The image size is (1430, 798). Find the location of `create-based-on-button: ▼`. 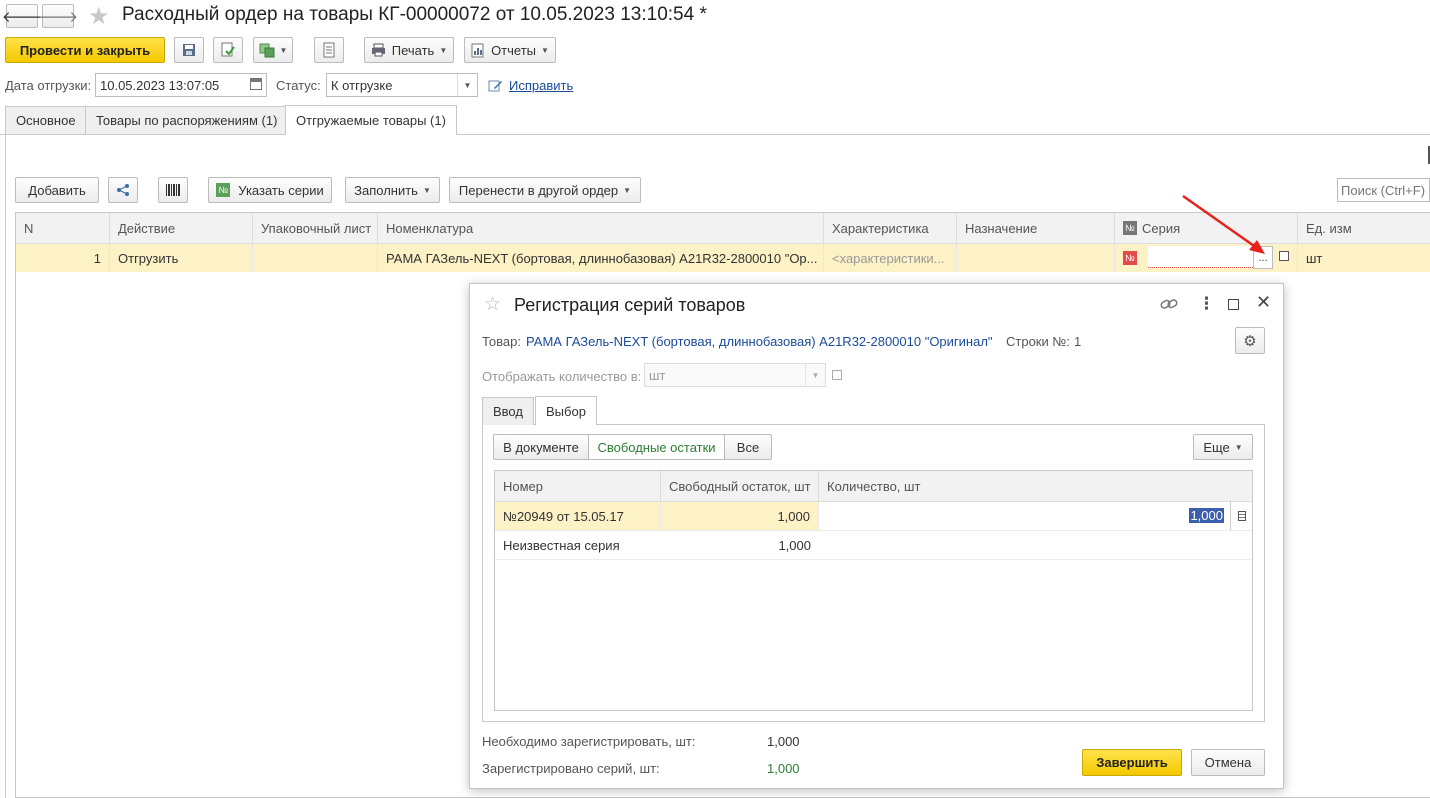

create-based-on-button: ▼ is located at coordinates (273, 50).